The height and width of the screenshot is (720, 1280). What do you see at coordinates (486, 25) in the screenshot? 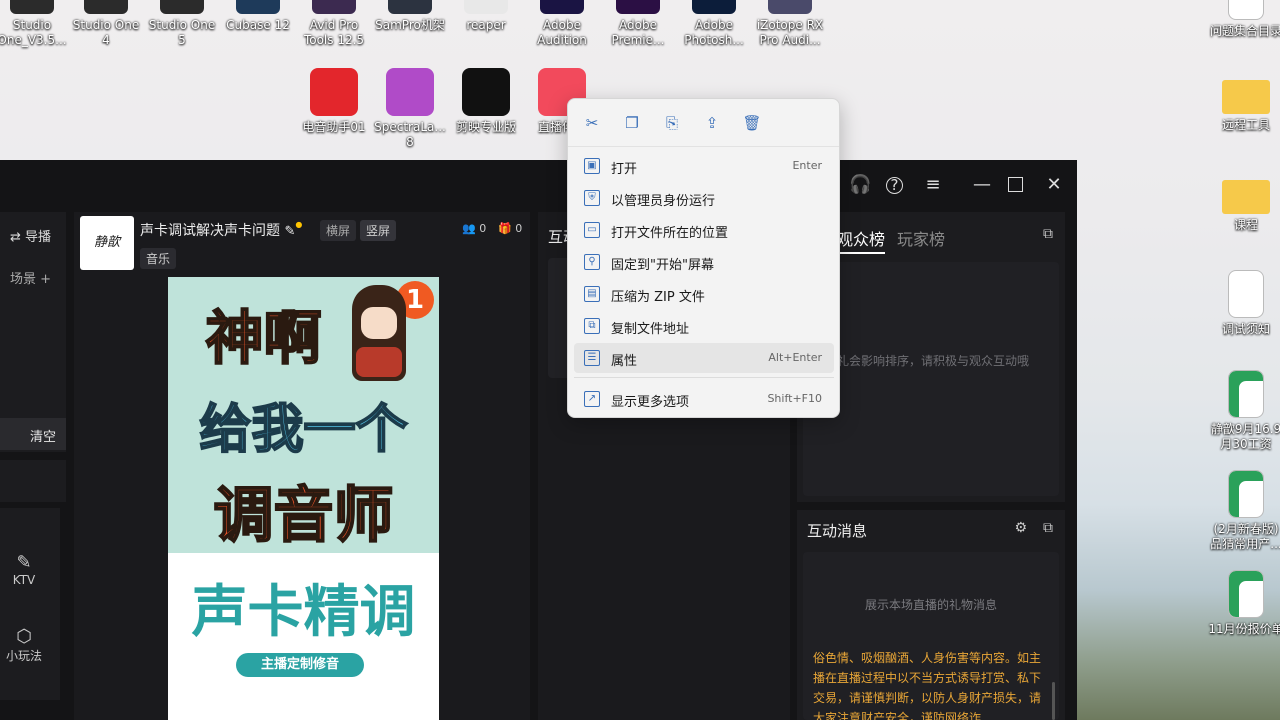
I see `shortcut-label: reaper` at bounding box center [486, 25].